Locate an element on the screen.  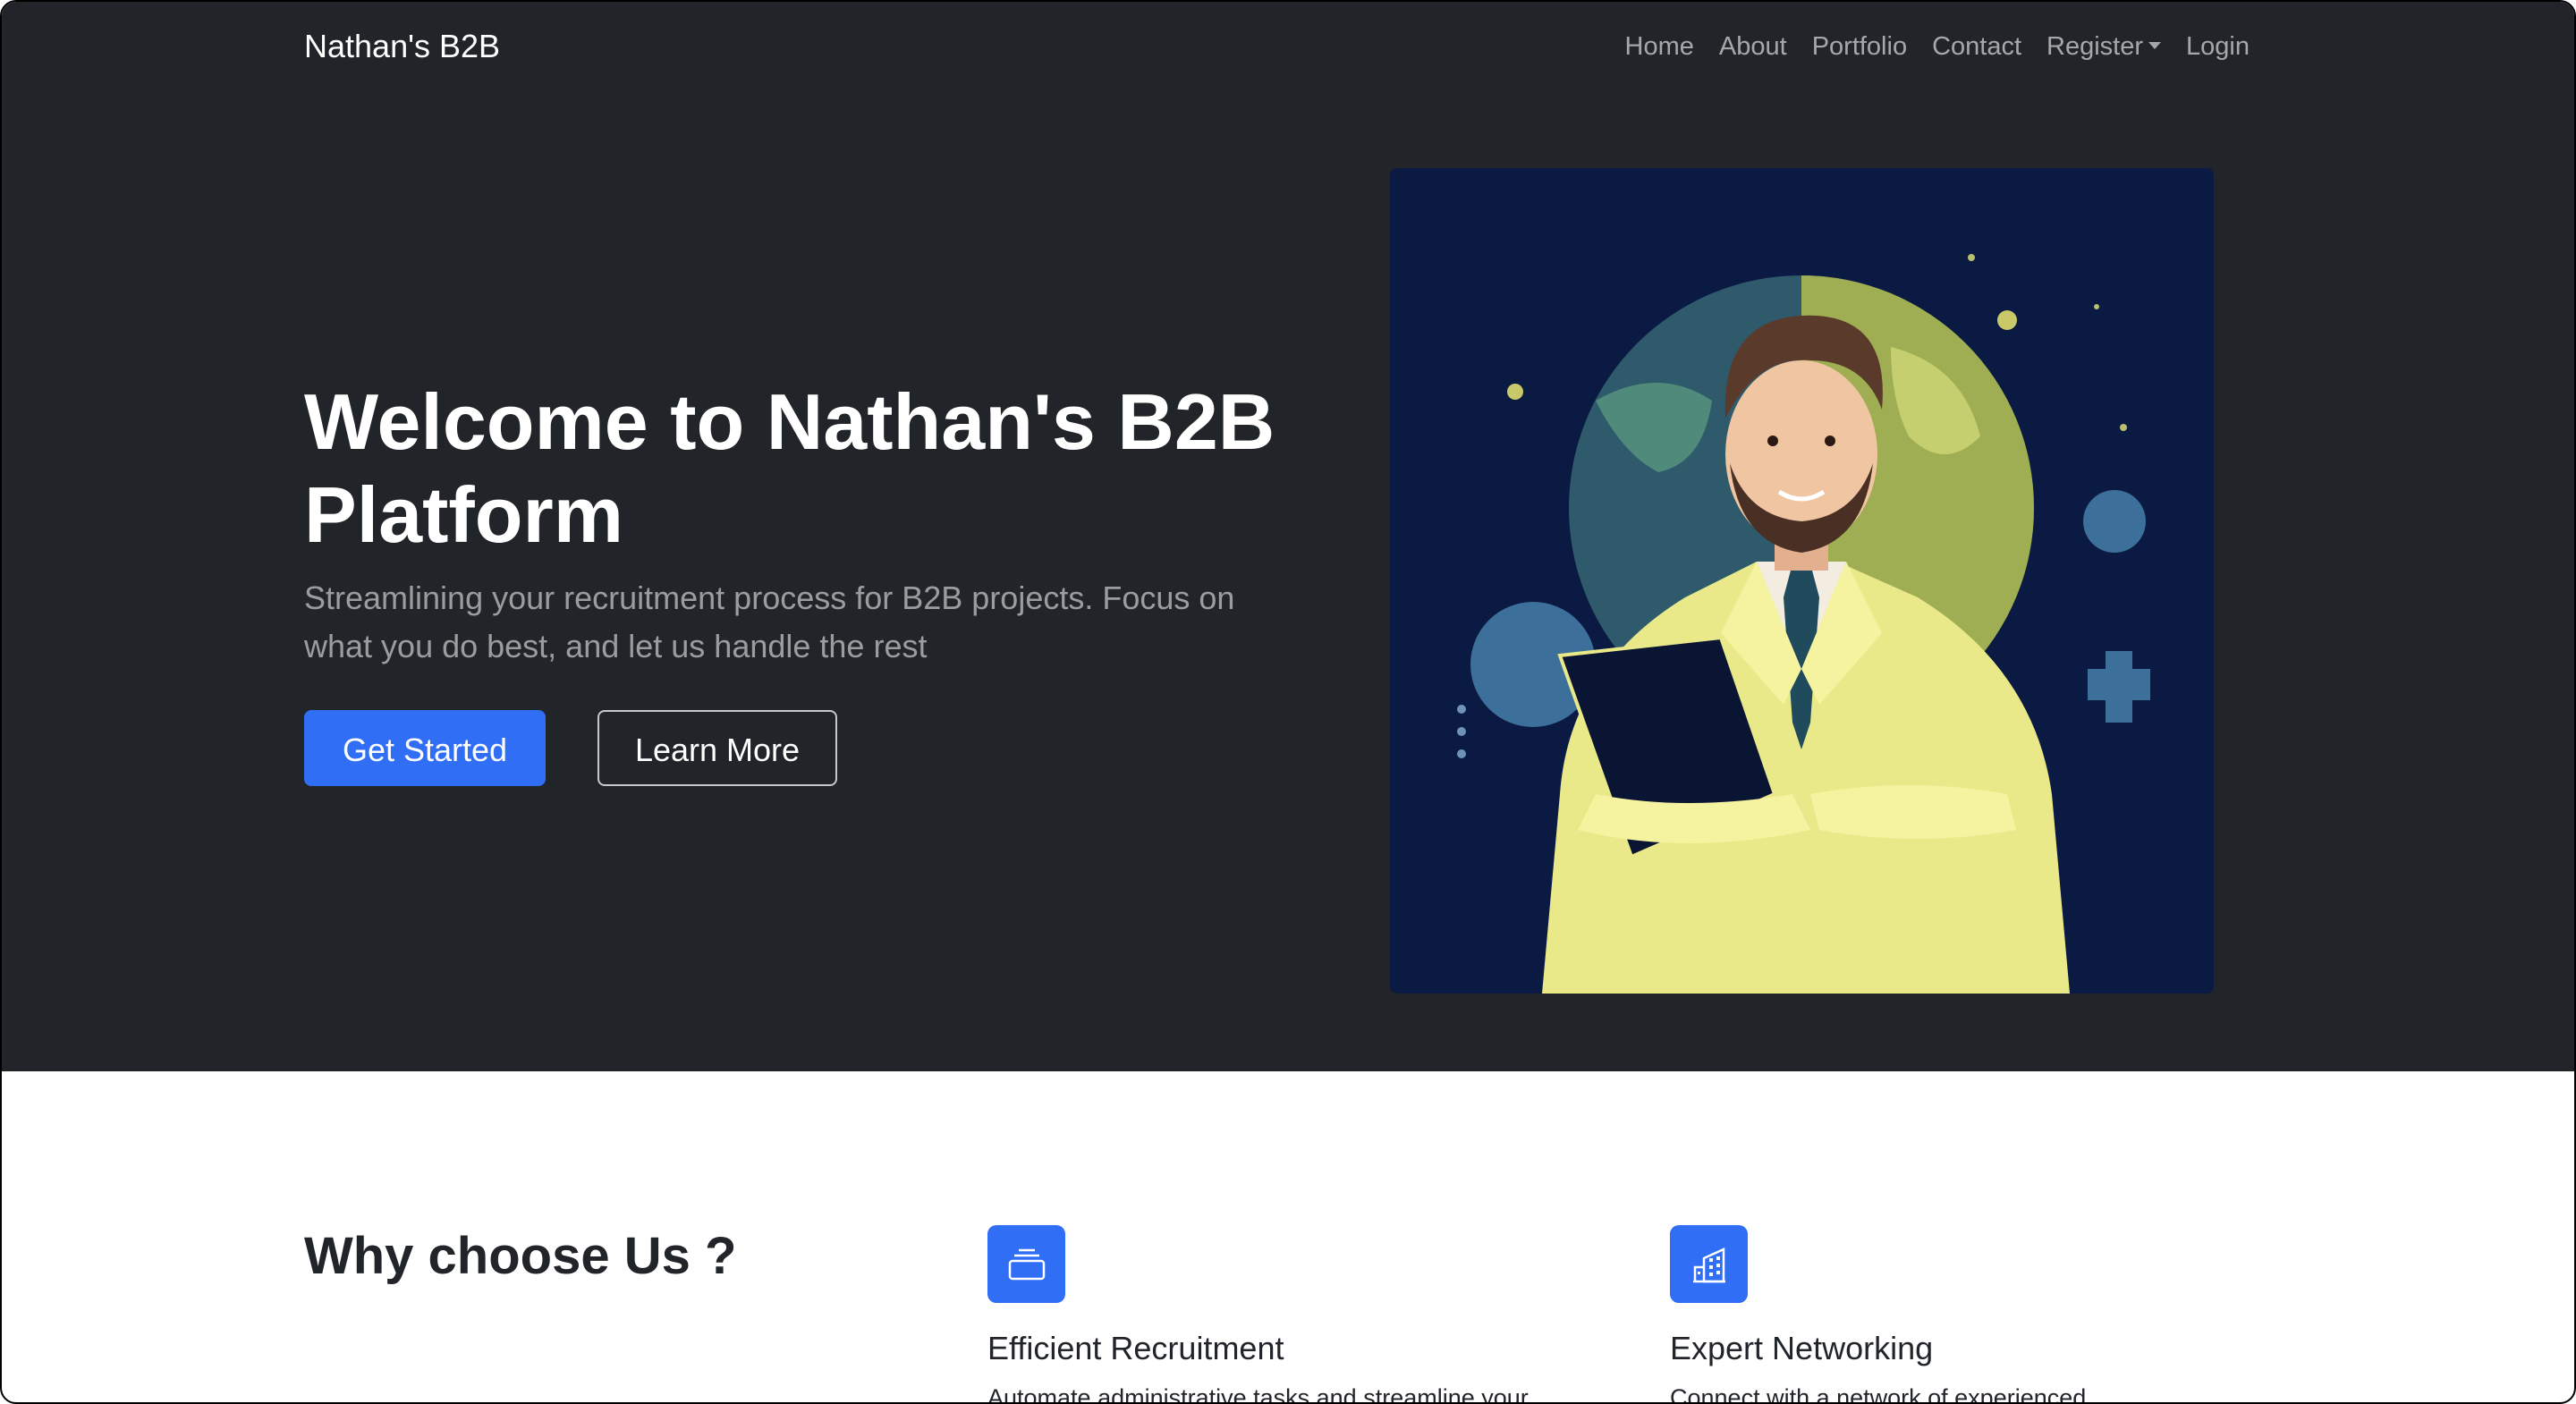
nav-about: About is located at coordinates (1753, 47).